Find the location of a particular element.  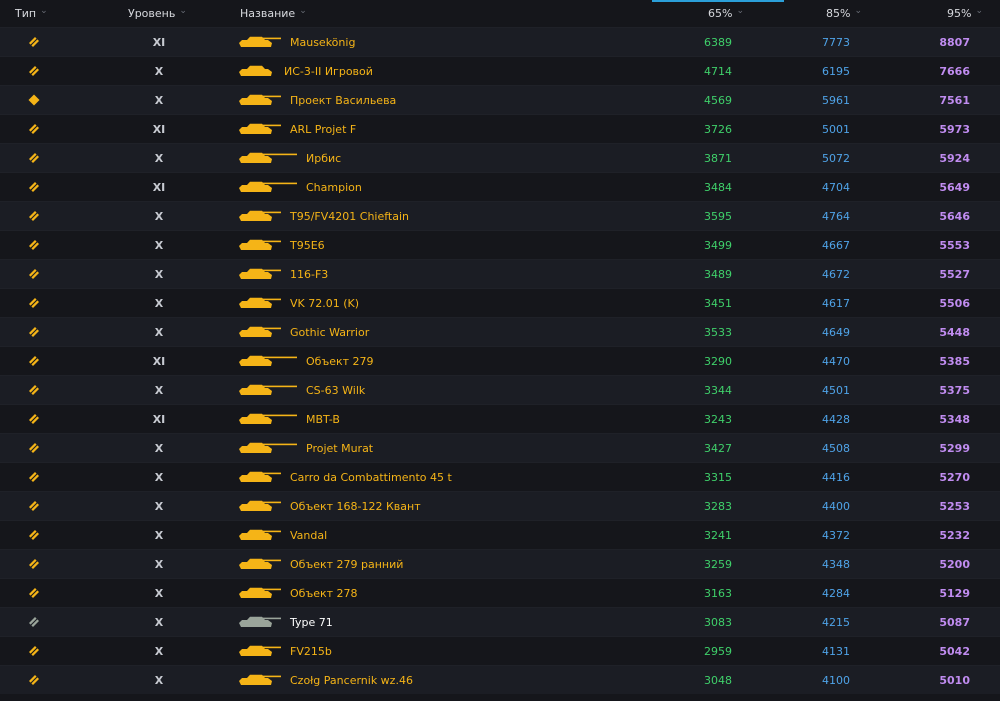

value-p95: 5448 is located at coordinates (954, 332).